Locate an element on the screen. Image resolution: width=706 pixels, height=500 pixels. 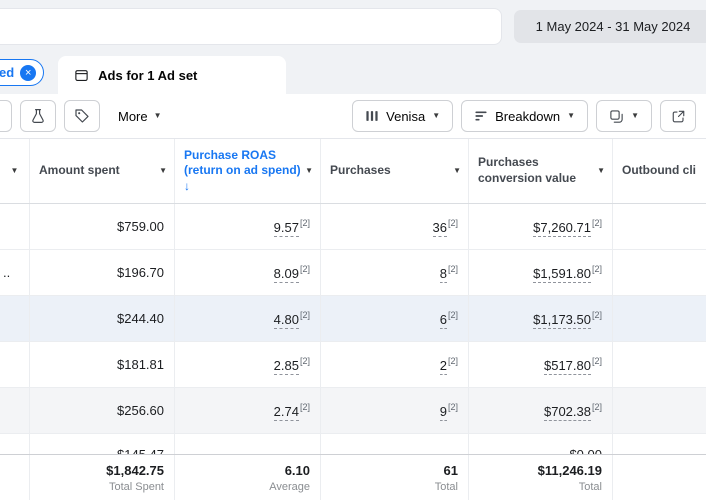
tab-label: Ads for 1 Ad set is located at coordinates (148, 75).